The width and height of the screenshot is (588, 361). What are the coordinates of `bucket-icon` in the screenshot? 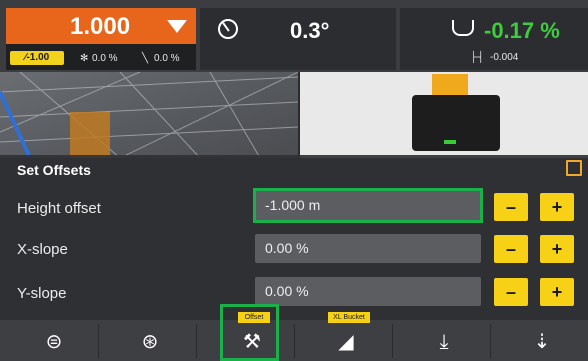 It's located at (463, 28).